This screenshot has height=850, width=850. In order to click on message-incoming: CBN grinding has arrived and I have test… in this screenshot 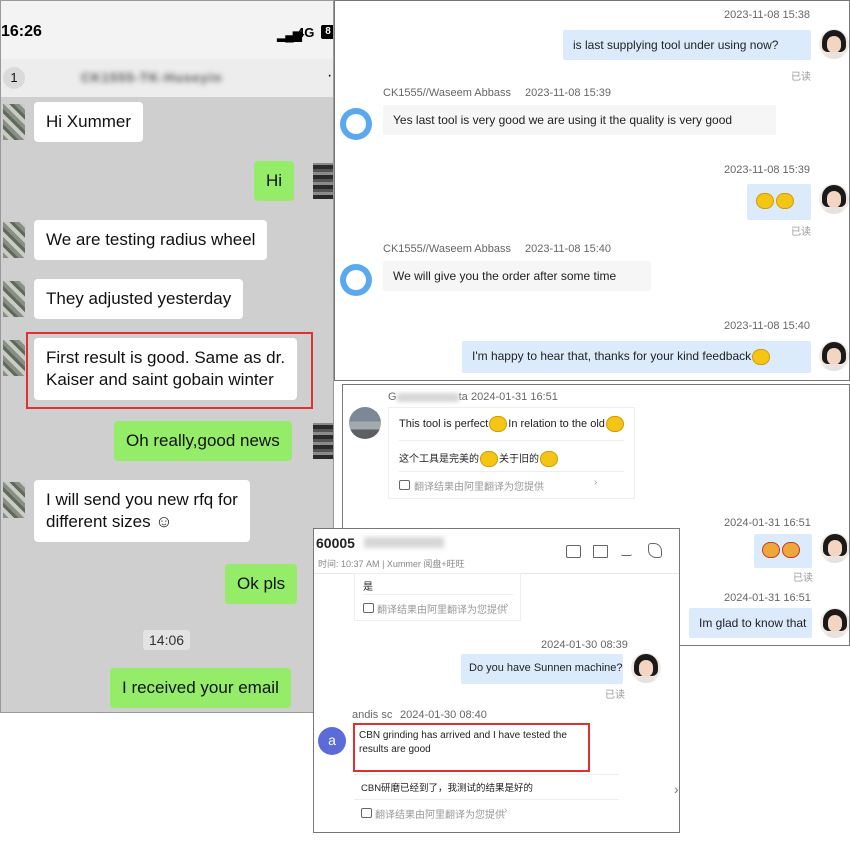, I will do `click(463, 743)`.